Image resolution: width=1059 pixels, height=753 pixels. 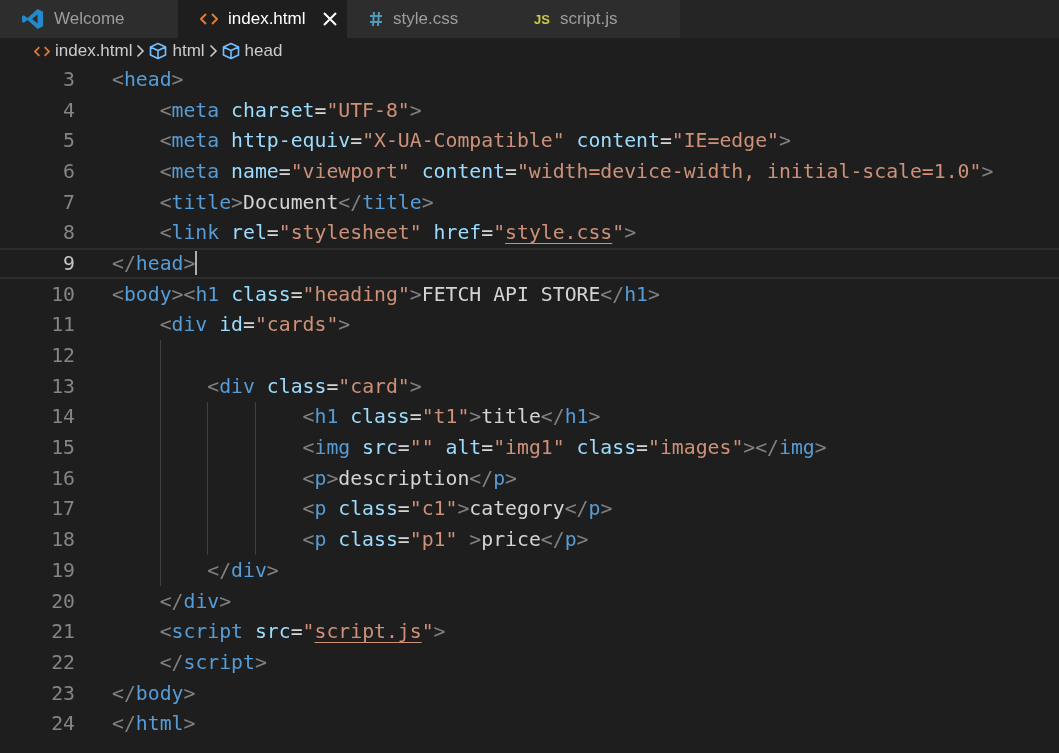 I want to click on code-line: </script>, so click(x=212, y=662).